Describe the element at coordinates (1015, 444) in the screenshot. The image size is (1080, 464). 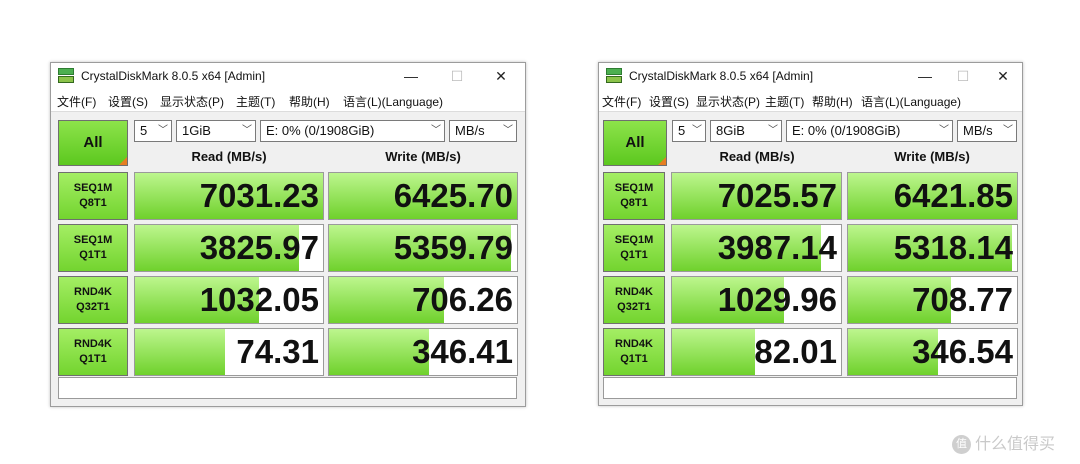
I see `watermark-text: 什么值得买` at that location.